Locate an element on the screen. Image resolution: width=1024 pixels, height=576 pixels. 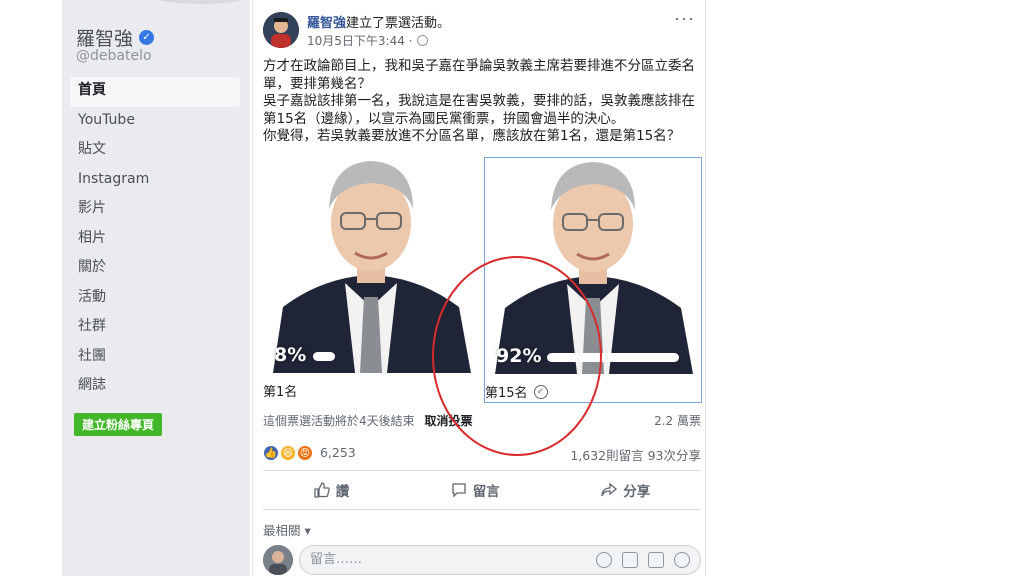
share-button-label: 分享 is located at coordinates (637, 491).